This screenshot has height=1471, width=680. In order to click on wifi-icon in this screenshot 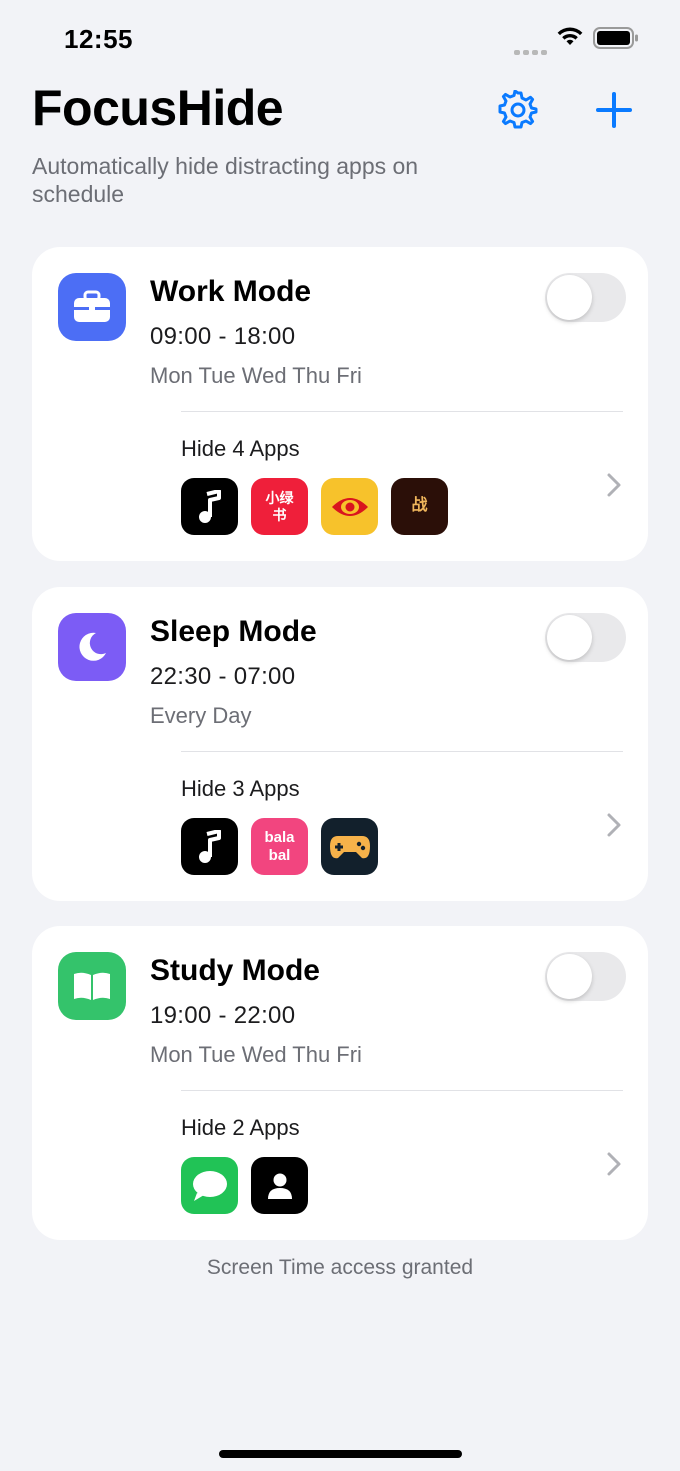, I will do `click(570, 36)`.